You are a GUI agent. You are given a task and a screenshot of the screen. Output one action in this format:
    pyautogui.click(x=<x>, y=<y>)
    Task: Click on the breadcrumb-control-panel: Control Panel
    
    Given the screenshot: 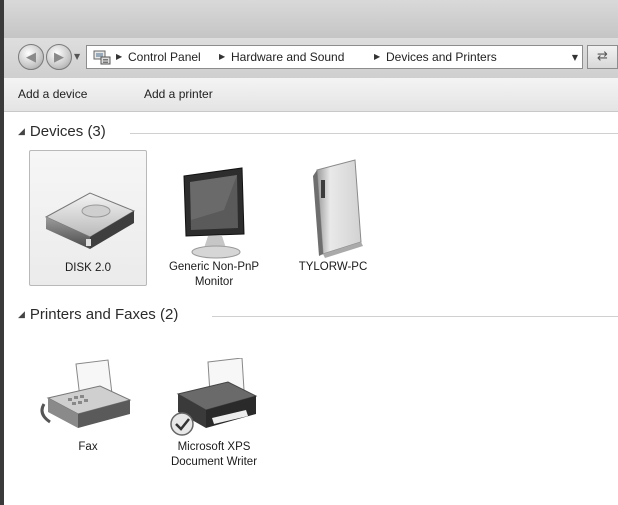 What is the action you would take?
    pyautogui.click(x=164, y=57)
    